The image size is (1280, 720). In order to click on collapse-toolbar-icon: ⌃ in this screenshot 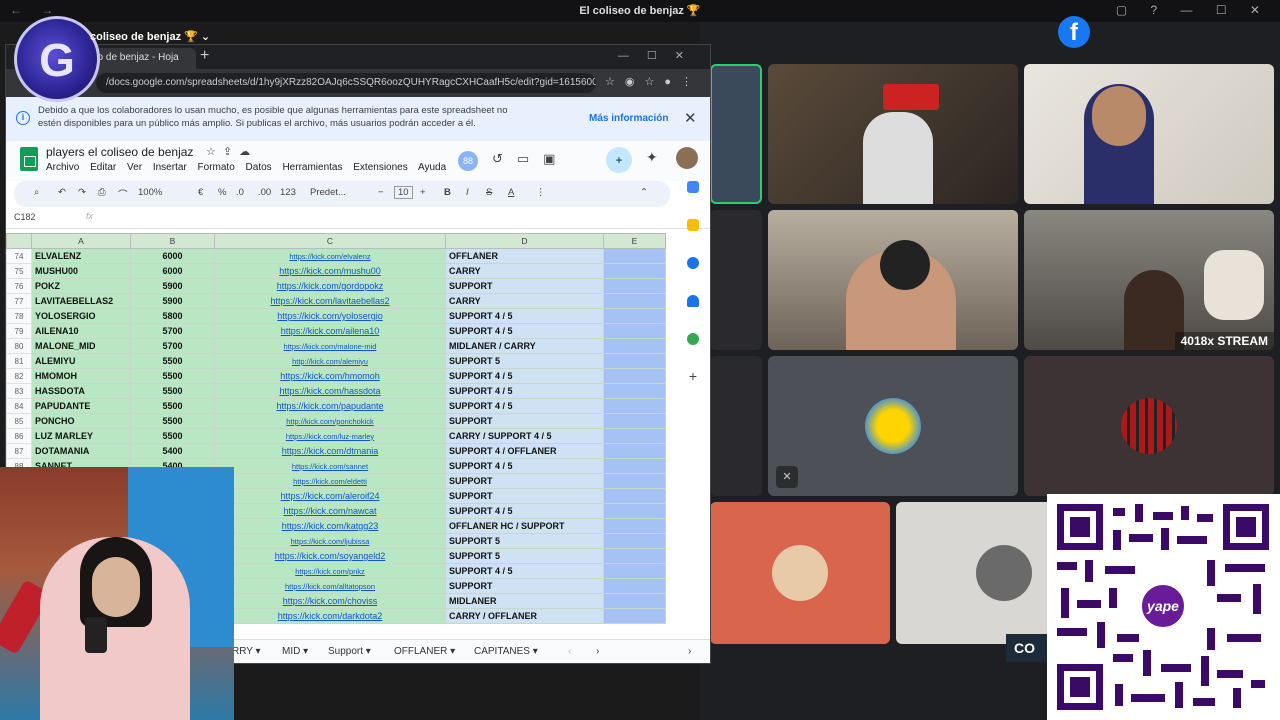, I will do `click(644, 192)`.